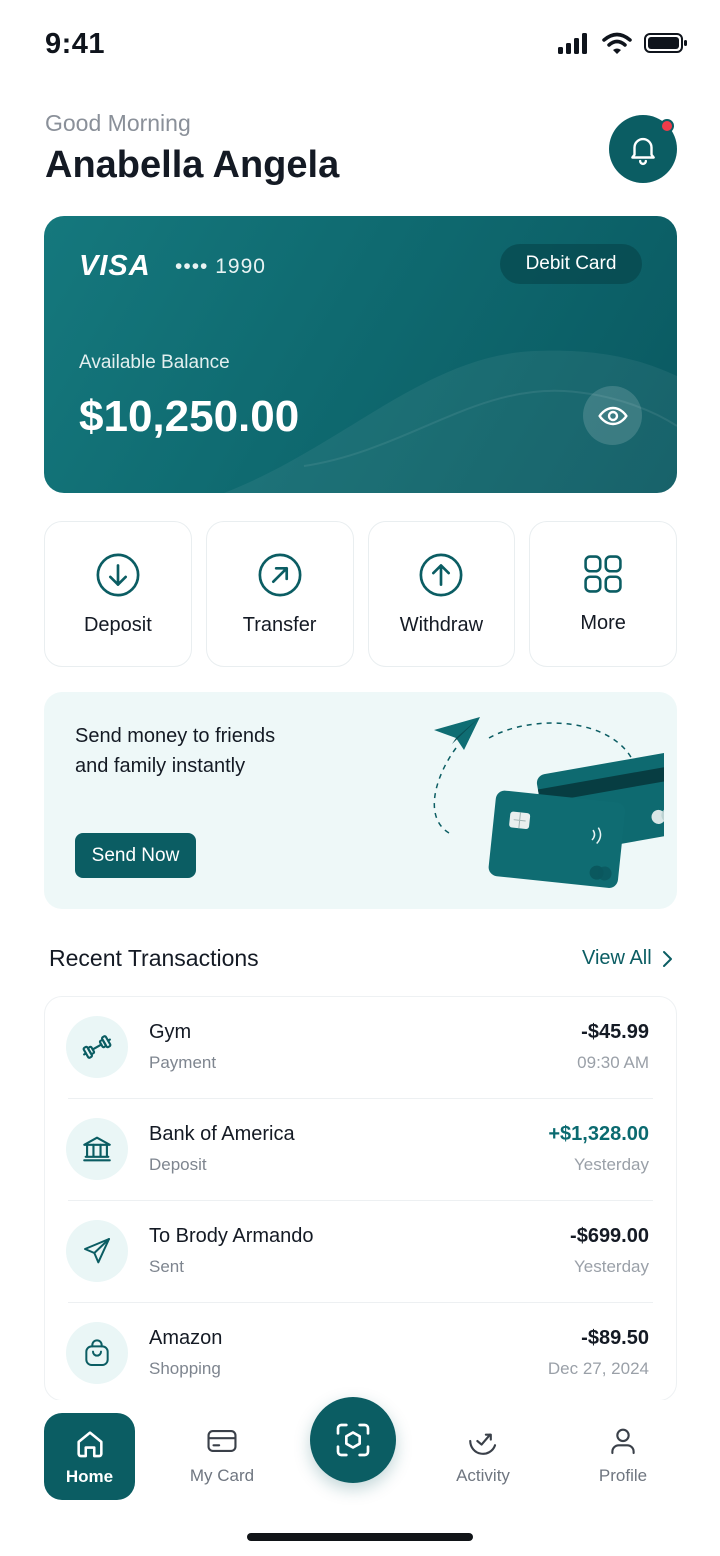 The width and height of the screenshot is (720, 1556). What do you see at coordinates (603, 574) in the screenshot?
I see `grid-icon` at bounding box center [603, 574].